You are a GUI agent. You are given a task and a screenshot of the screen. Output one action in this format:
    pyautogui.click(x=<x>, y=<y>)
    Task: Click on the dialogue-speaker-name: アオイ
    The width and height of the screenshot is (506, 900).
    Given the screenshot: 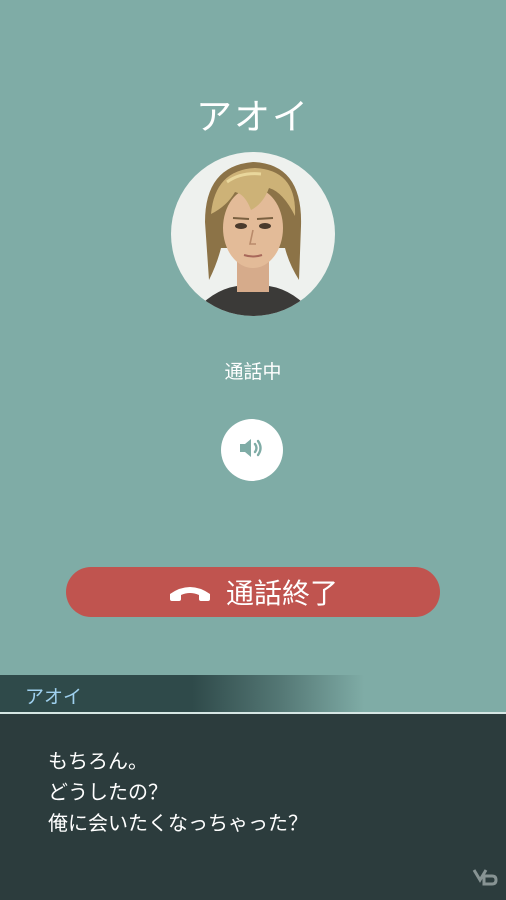 What is the action you would take?
    pyautogui.click(x=54, y=697)
    